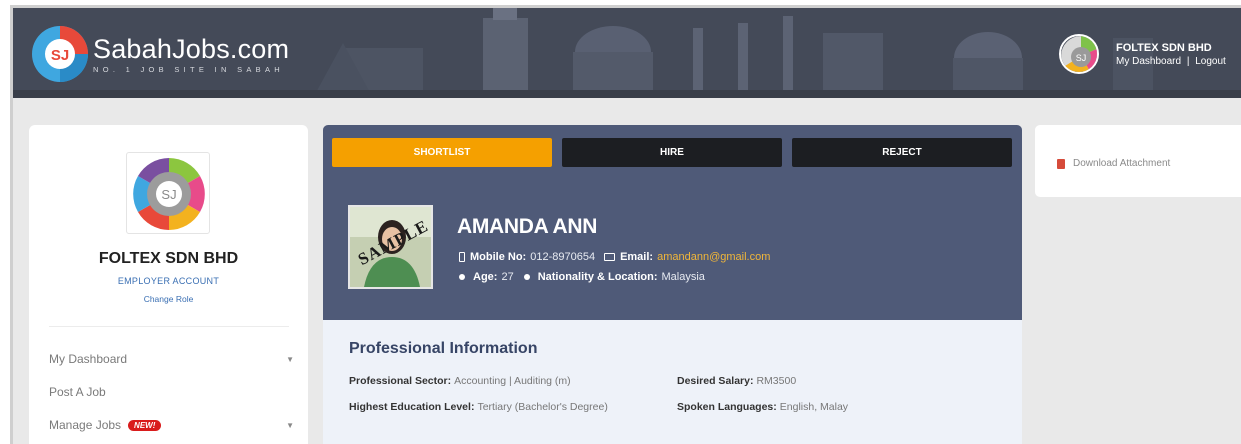  What do you see at coordinates (485, 277) in the screenshot?
I see `age-label: Age:` at bounding box center [485, 277].